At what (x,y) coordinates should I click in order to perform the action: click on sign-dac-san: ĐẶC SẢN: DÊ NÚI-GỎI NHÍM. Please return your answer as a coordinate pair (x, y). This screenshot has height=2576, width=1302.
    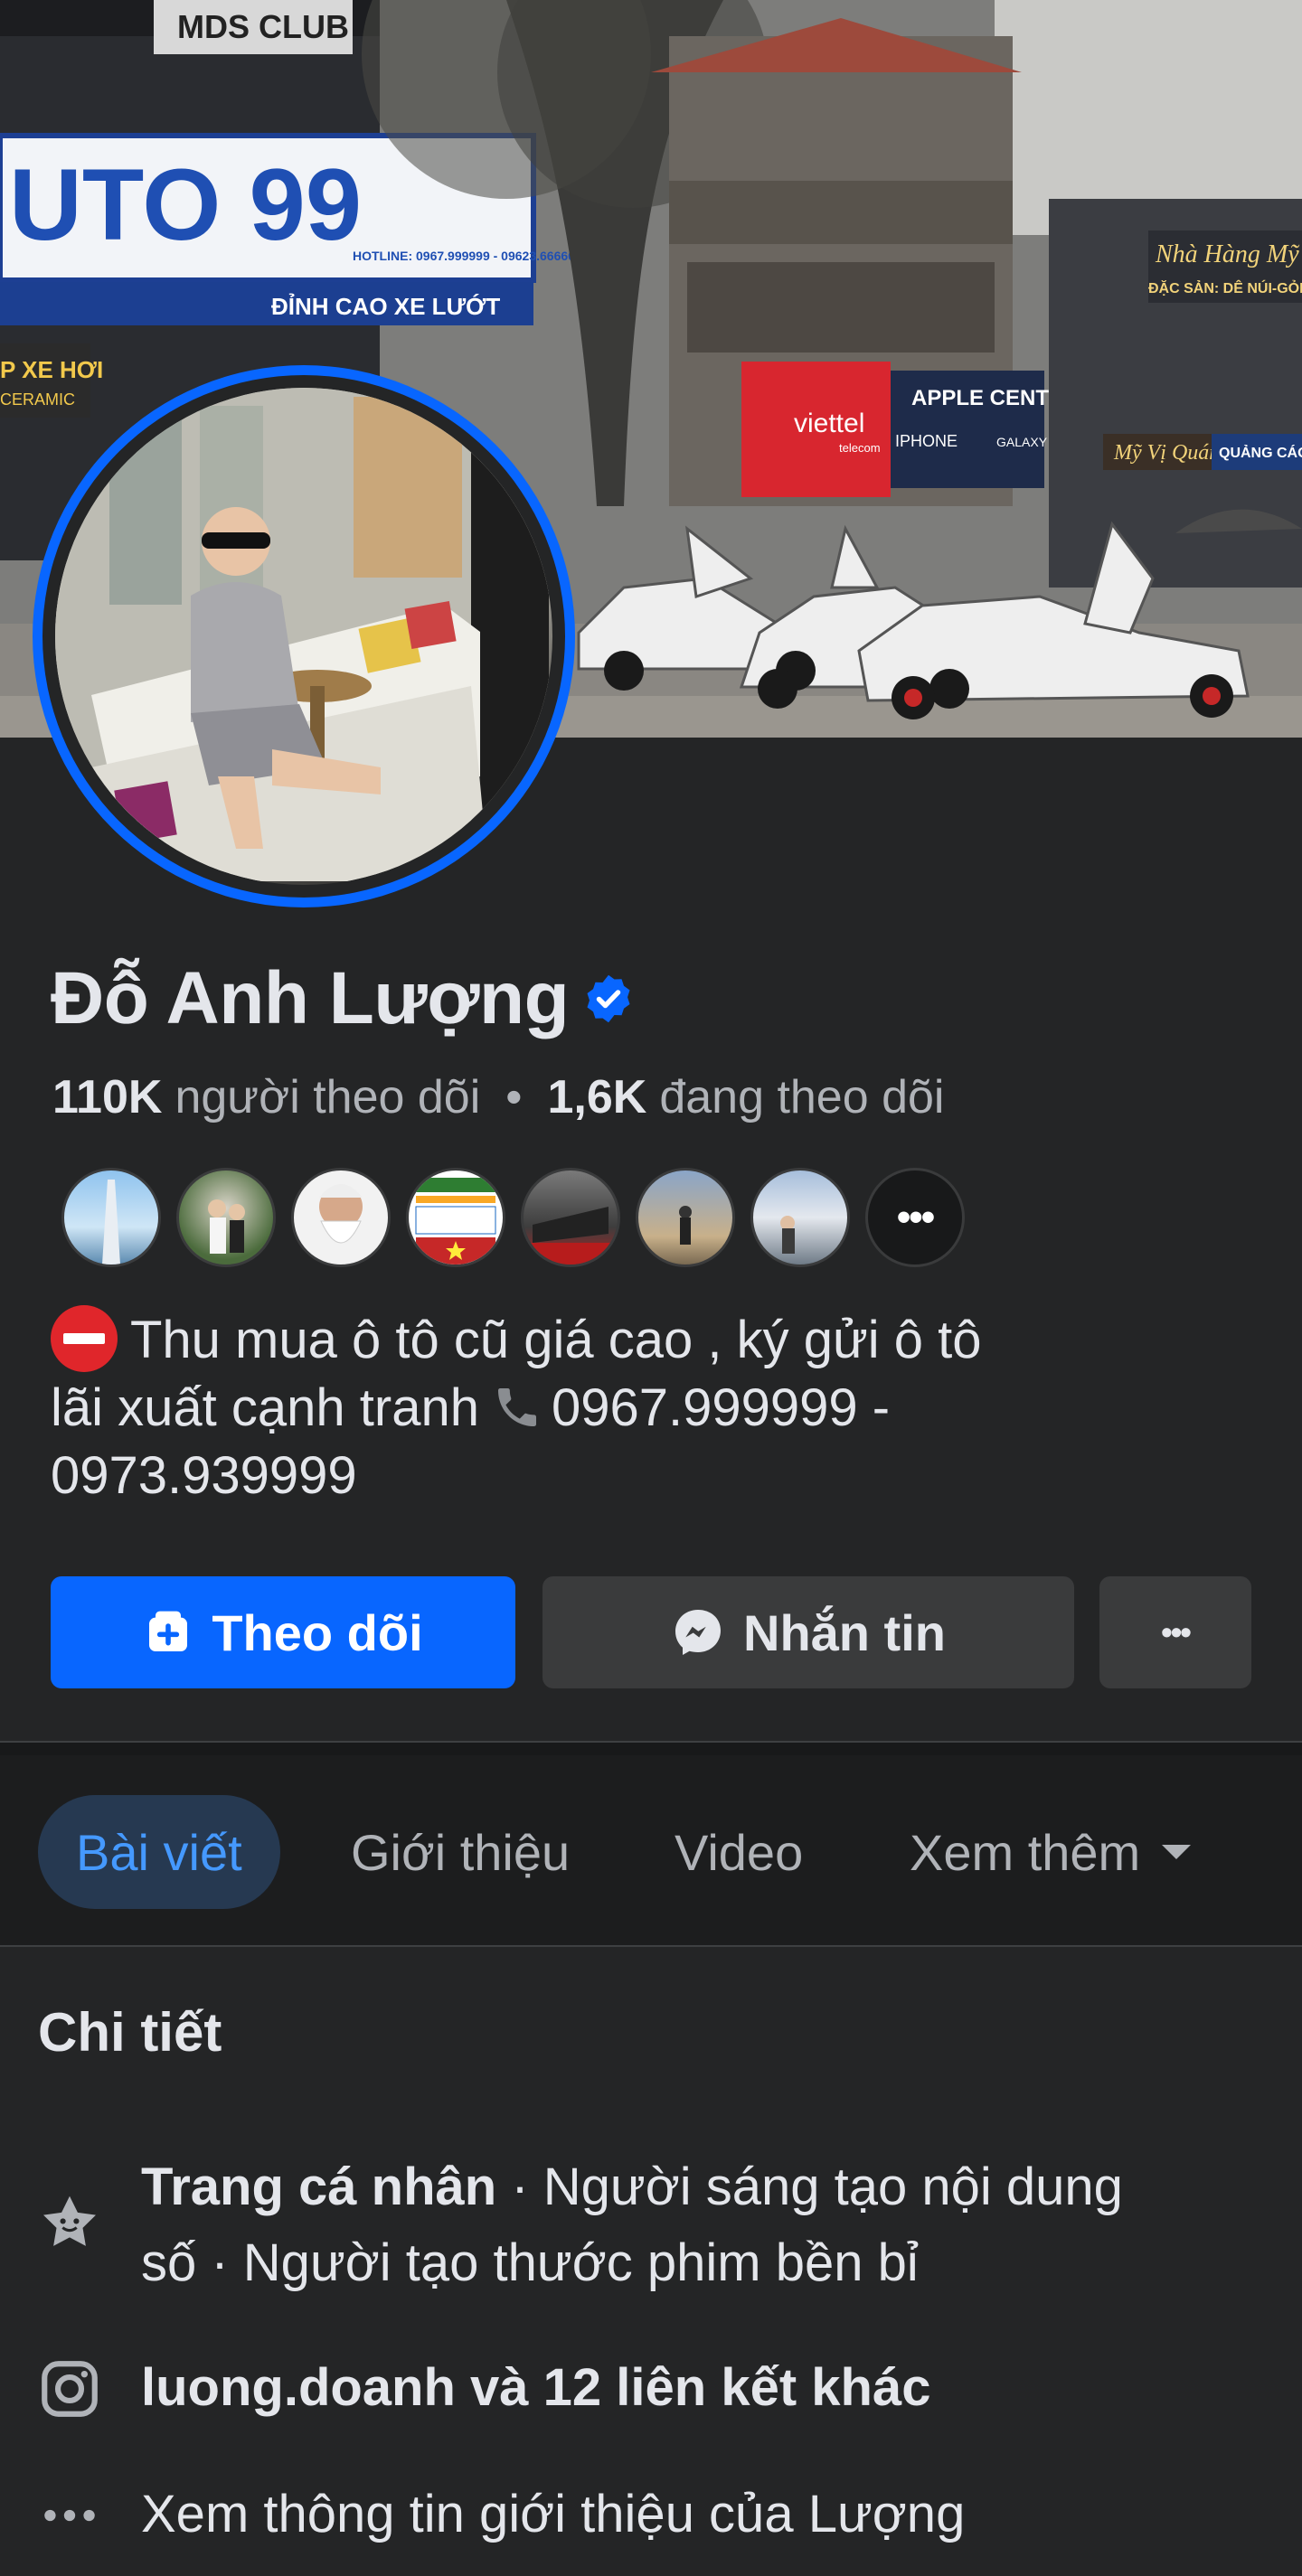
    Looking at the image, I should click on (1225, 287).